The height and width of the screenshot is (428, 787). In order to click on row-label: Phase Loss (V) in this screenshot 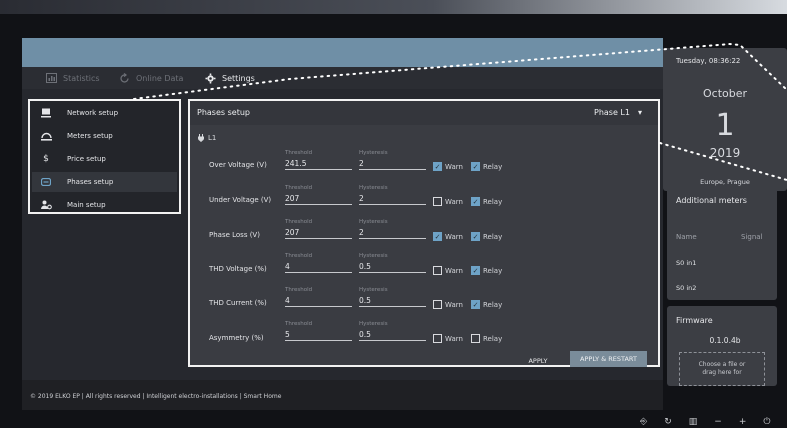, I will do `click(234, 235)`.